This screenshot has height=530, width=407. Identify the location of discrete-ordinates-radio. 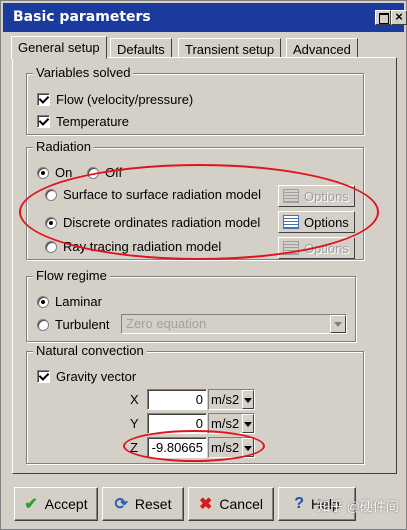
(51, 222).